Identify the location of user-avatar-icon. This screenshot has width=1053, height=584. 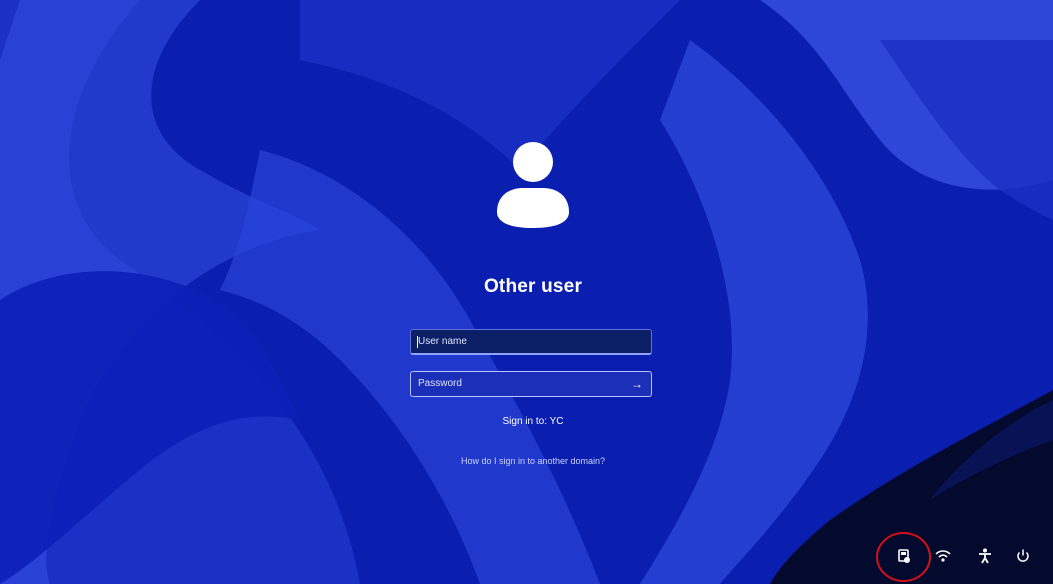
(533, 185).